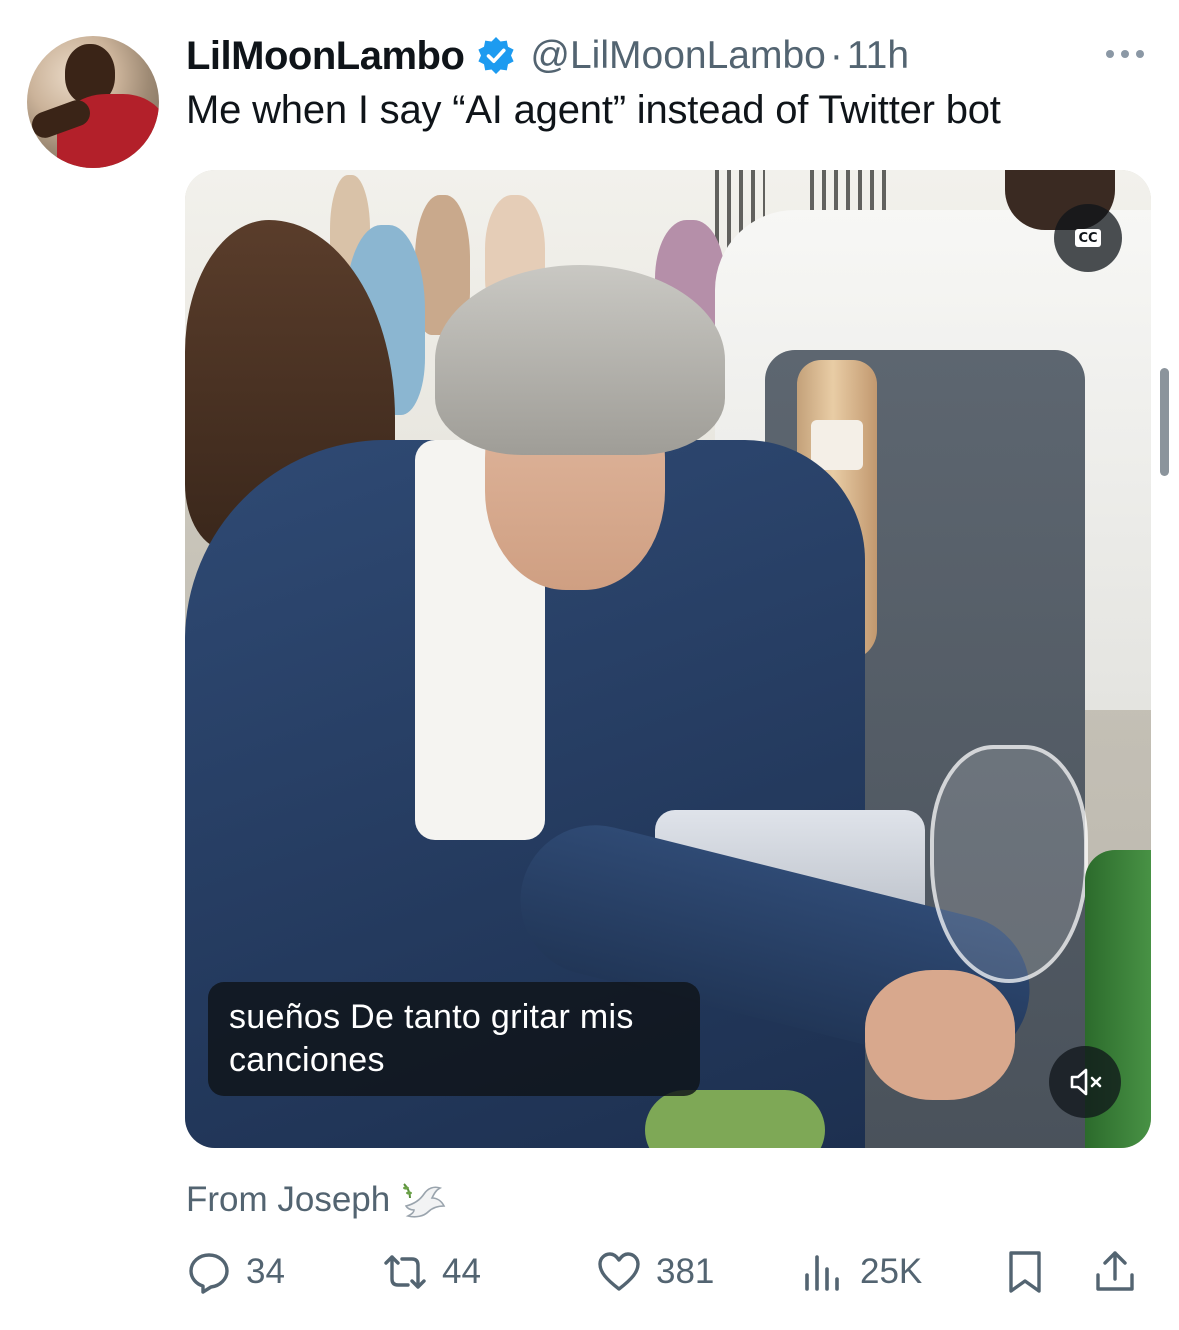 This screenshot has height=1330, width=1179. I want to click on video-caption: sueños De tanto gritar mis canciones, so click(454, 1039).